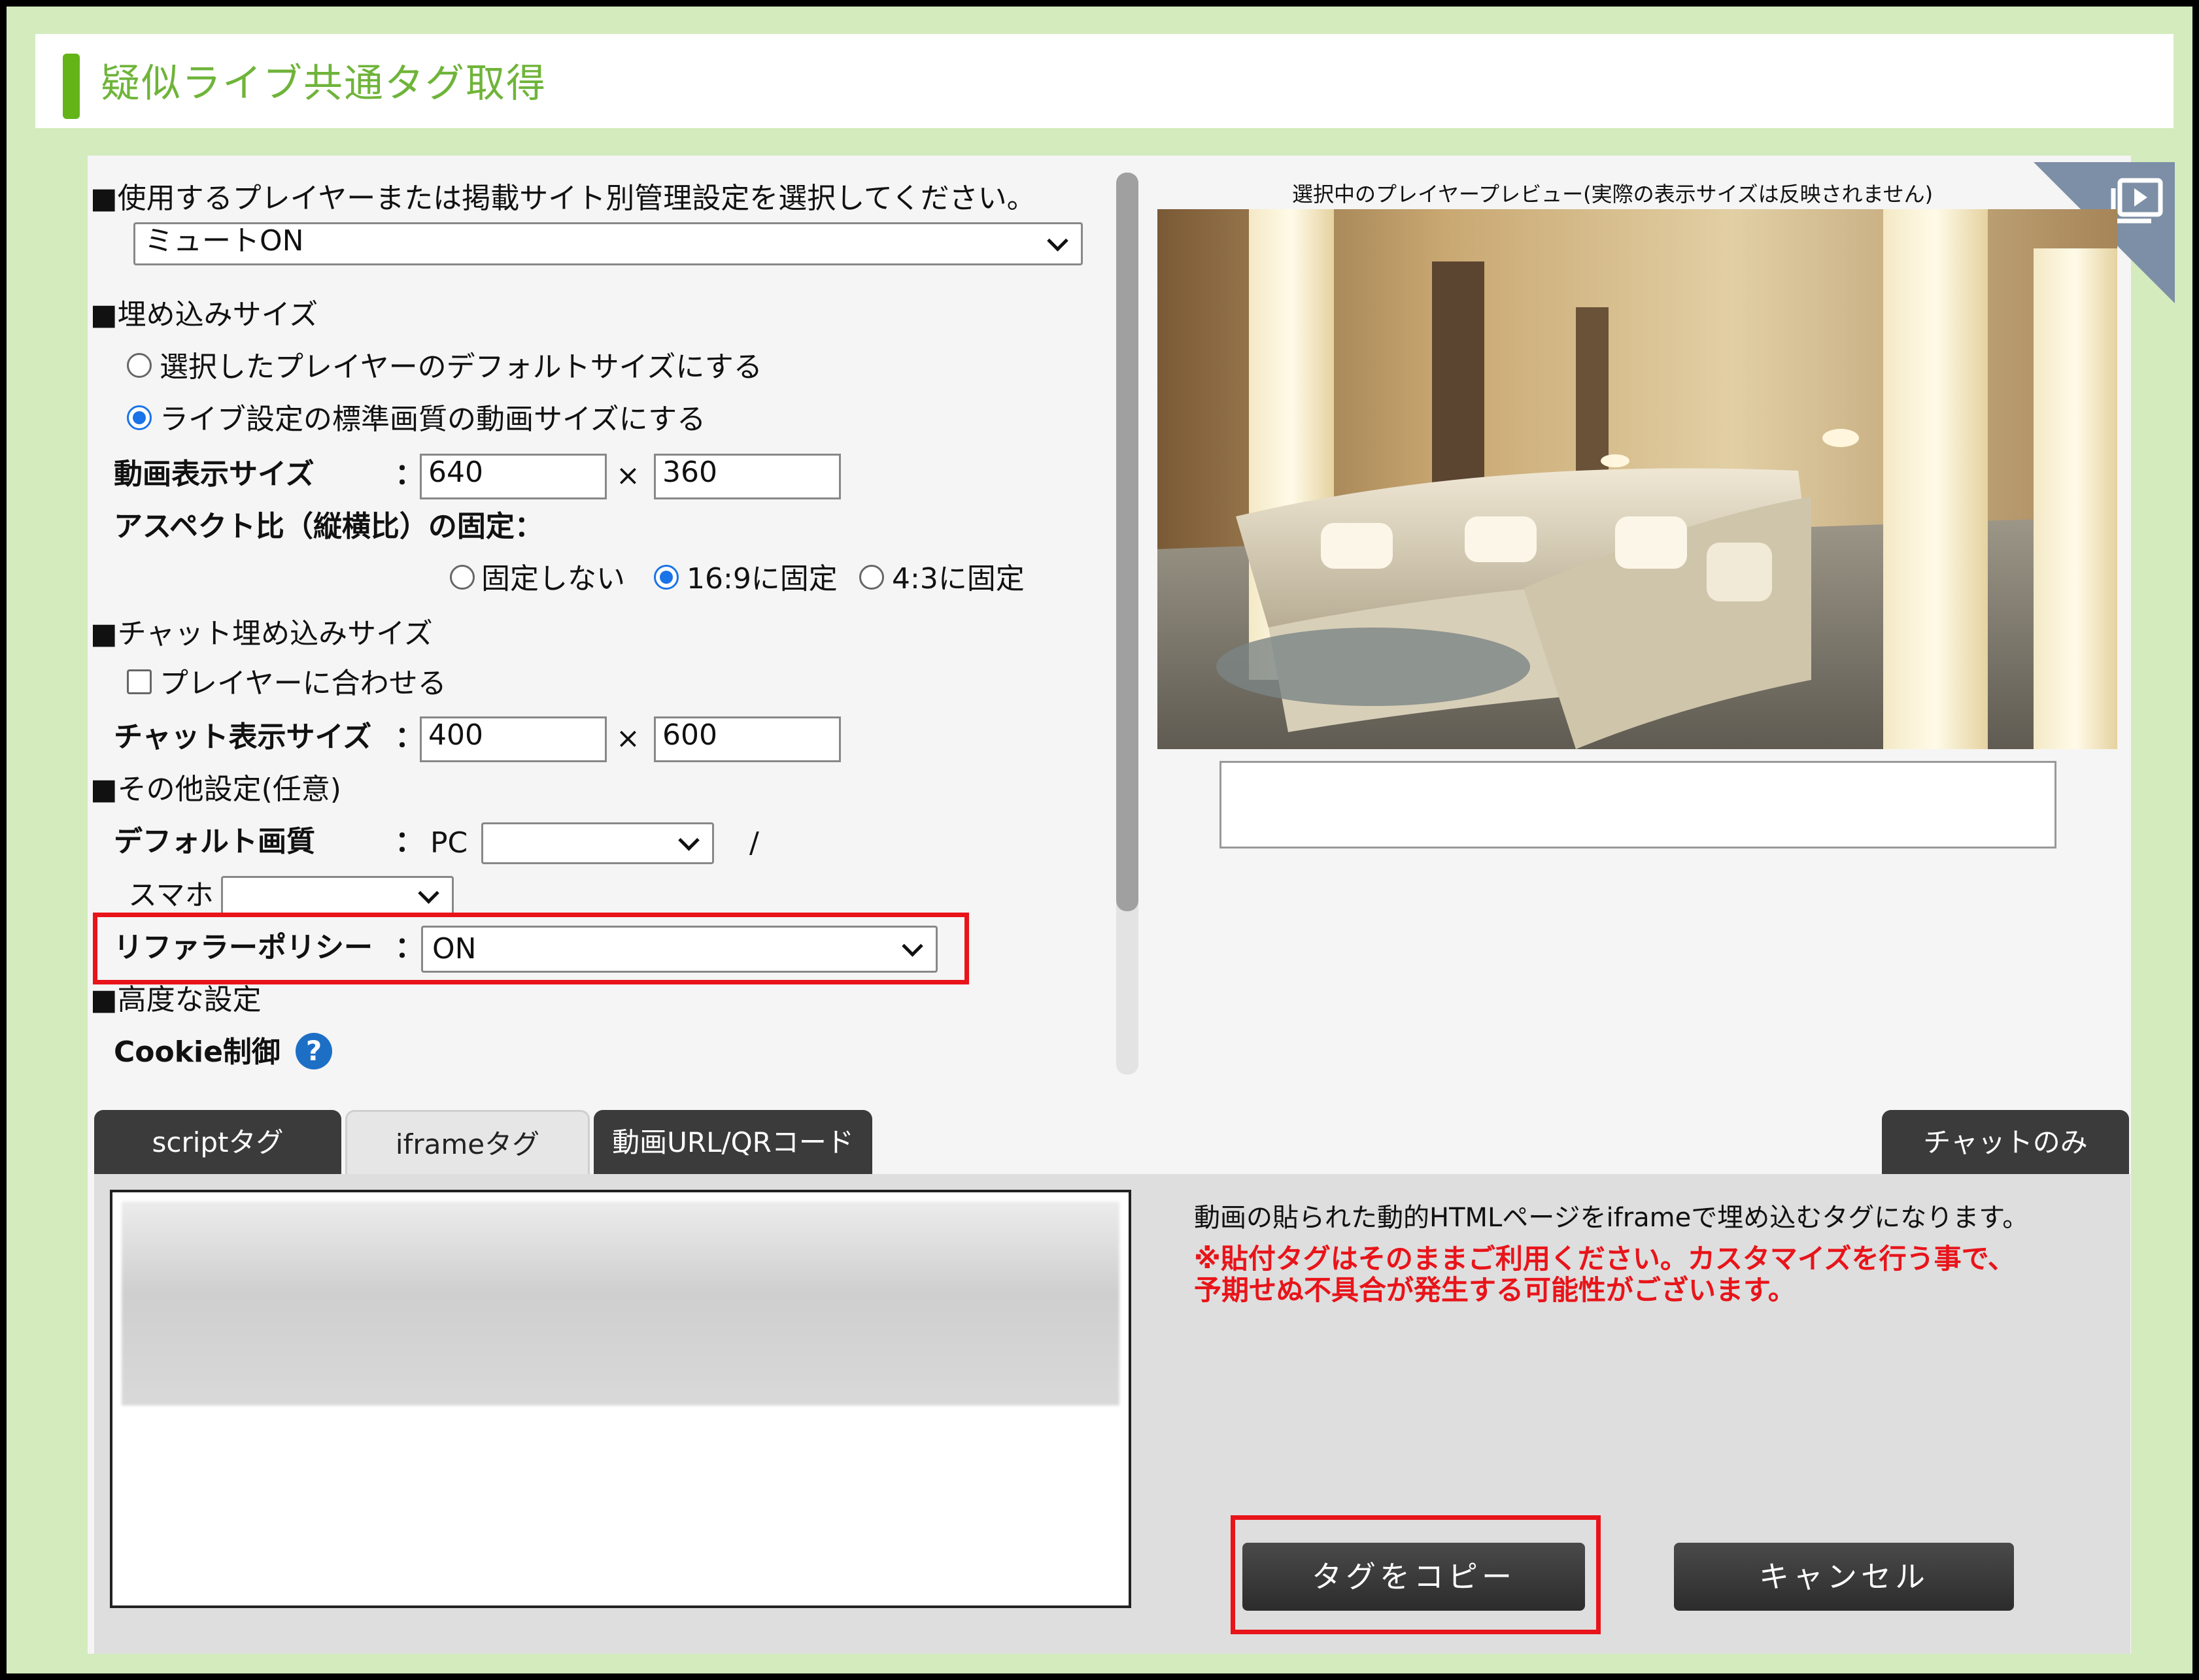 The height and width of the screenshot is (1680, 2199). Describe the element at coordinates (139, 365) in the screenshot. I see `radio-default-size` at that location.